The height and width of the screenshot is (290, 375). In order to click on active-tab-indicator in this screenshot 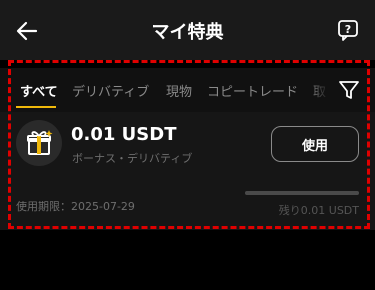, I will do `click(36, 107)`.